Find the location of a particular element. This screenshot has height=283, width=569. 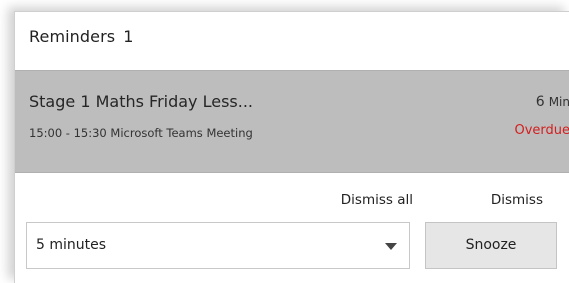

snooze-duration-select: 5 minutes is located at coordinates (218, 245).